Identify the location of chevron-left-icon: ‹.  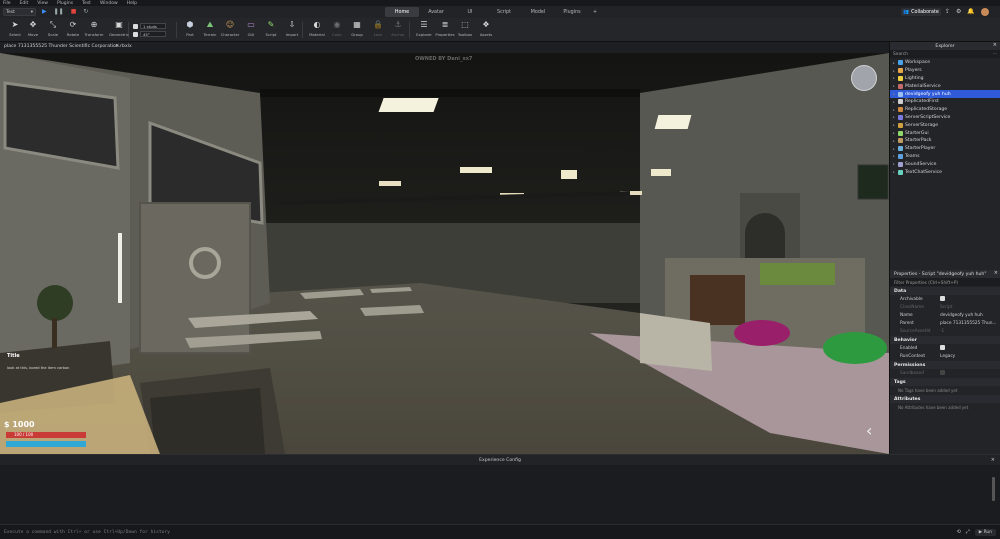
(869, 430).